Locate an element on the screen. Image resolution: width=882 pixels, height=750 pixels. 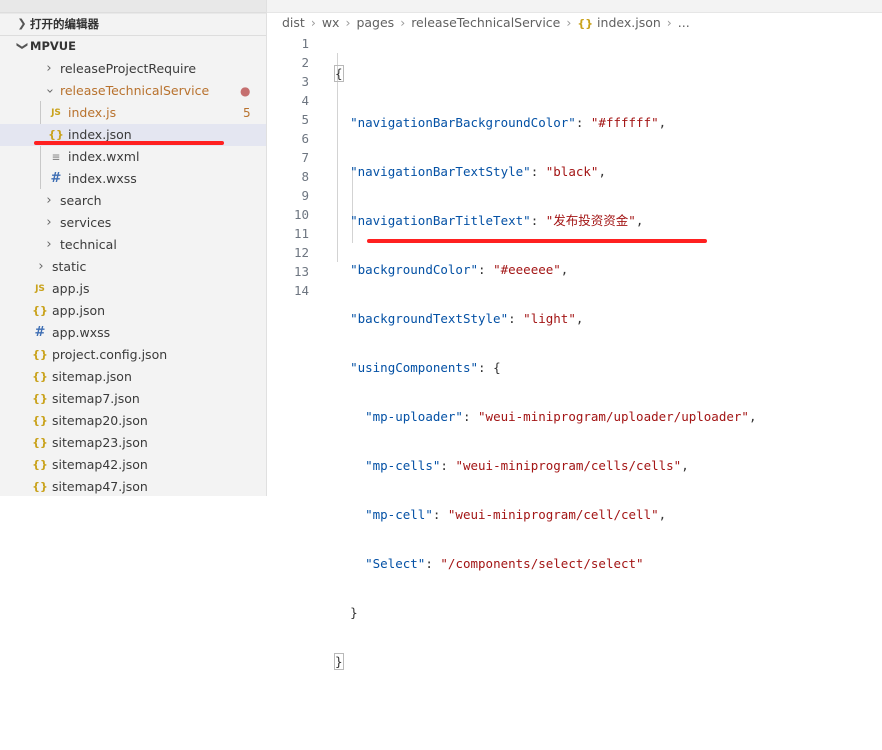
tree-item-label: sitemap42.json is located at coordinates (100, 464).